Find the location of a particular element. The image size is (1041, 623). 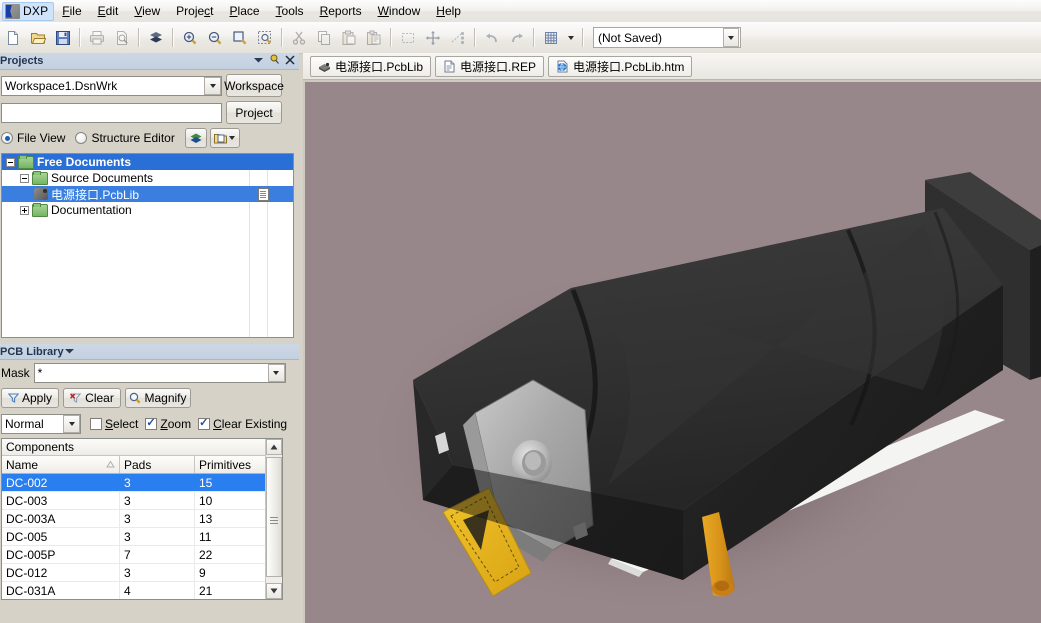

scrollbar-grip is located at coordinates (274, 517).